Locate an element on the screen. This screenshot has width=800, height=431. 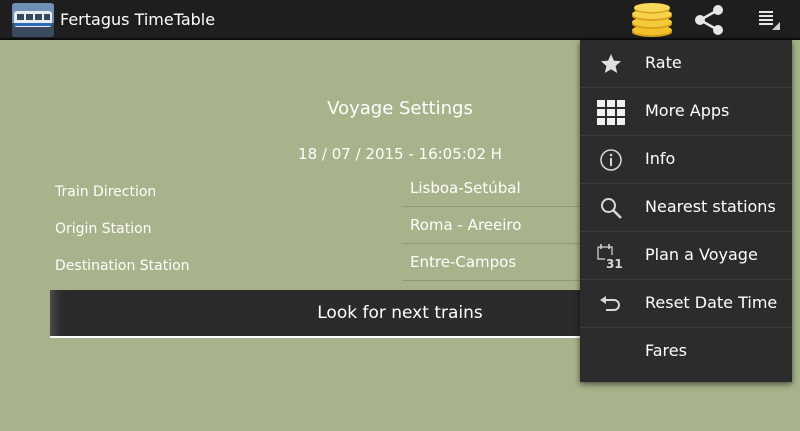
date-time-display: 18 / 07 / 2015 - 16:05:02 H is located at coordinates (400, 154).